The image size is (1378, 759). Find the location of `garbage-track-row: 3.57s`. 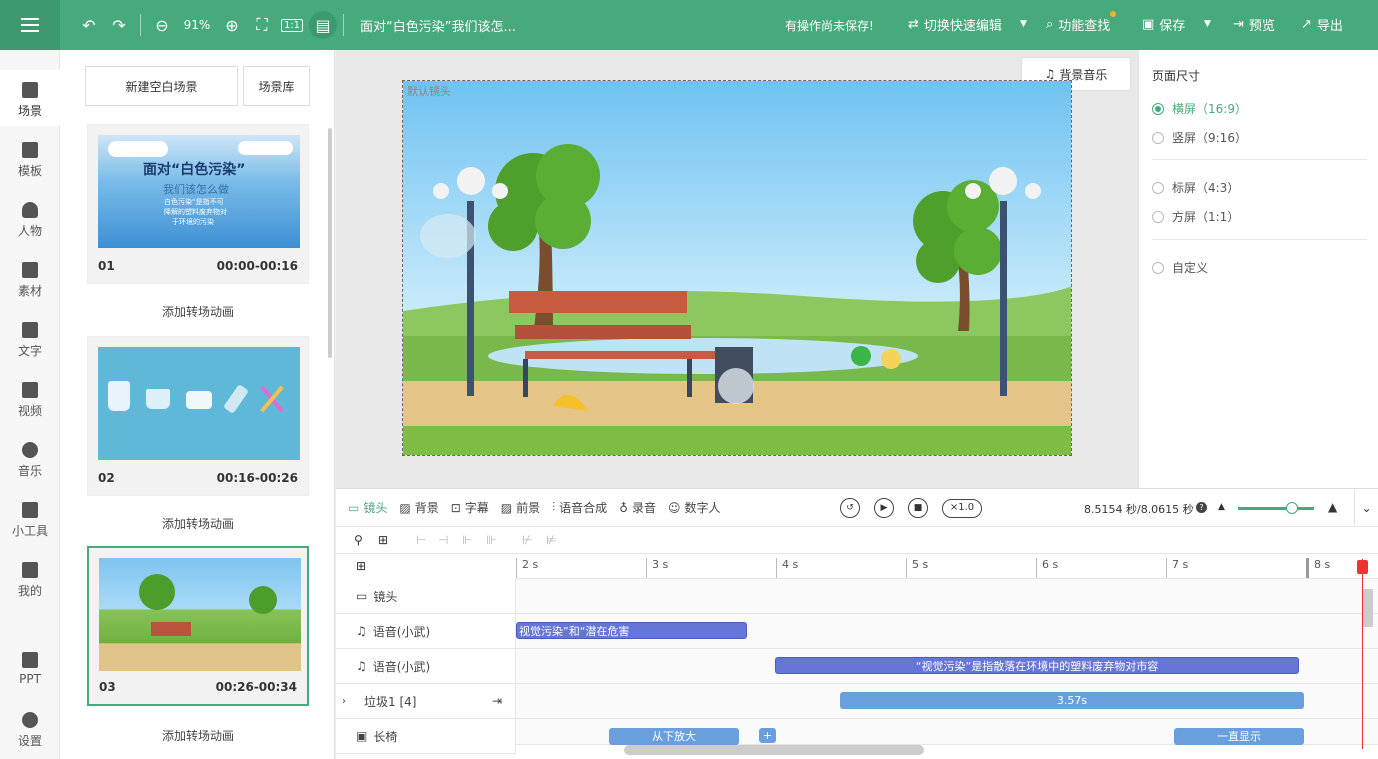

garbage-track-row: 3.57s is located at coordinates (947, 701).